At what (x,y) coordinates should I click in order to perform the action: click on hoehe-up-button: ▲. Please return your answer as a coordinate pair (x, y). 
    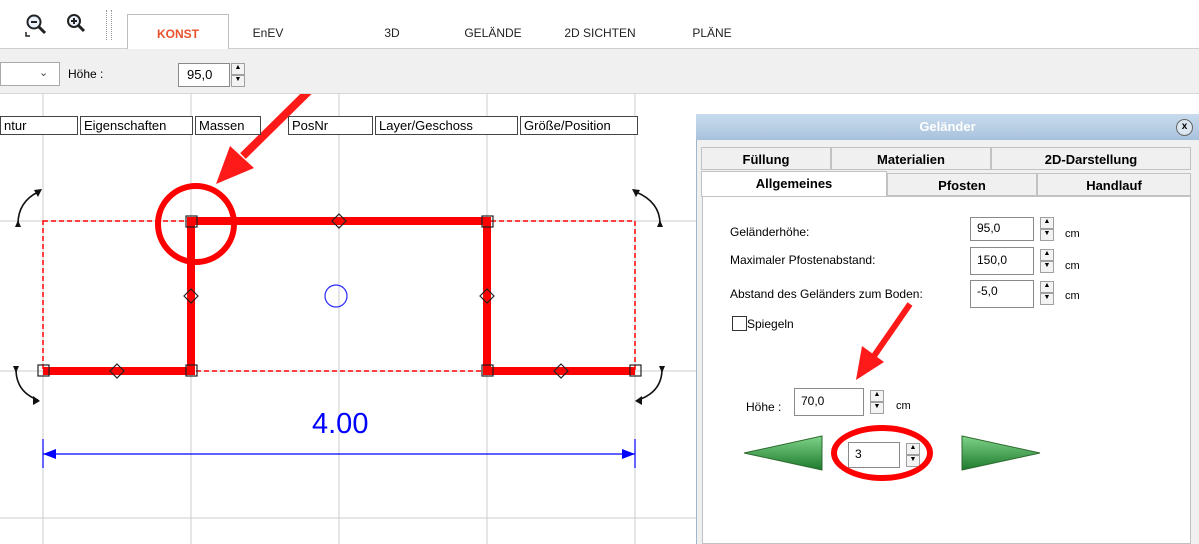
    Looking at the image, I should click on (877, 396).